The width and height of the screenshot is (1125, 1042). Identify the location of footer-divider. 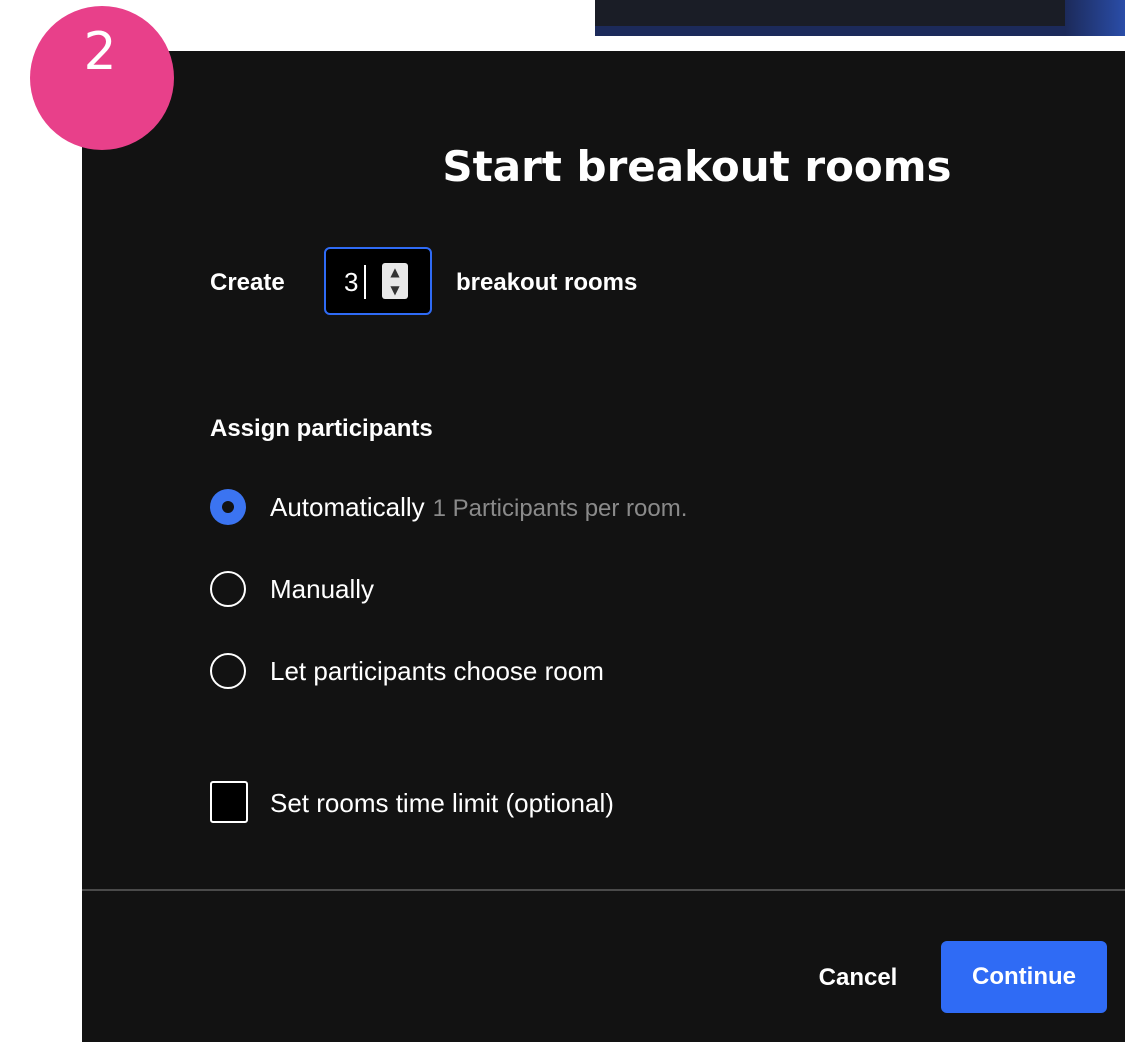
(603, 890).